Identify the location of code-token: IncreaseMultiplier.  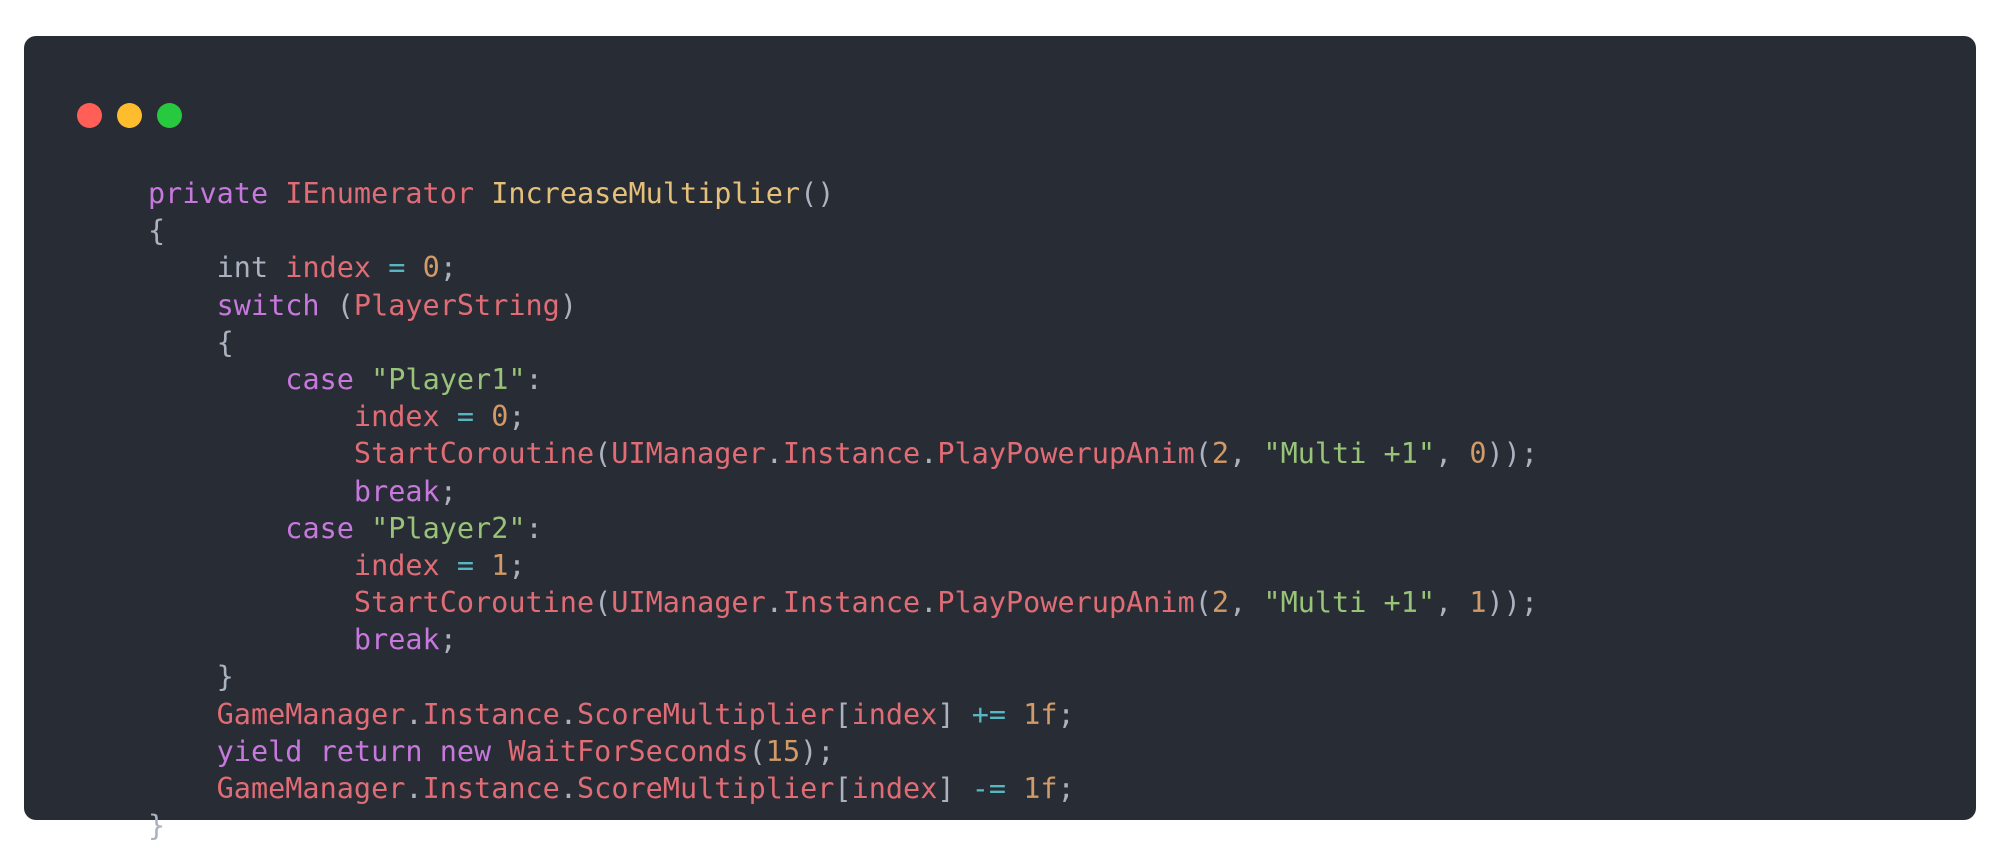
(646, 193).